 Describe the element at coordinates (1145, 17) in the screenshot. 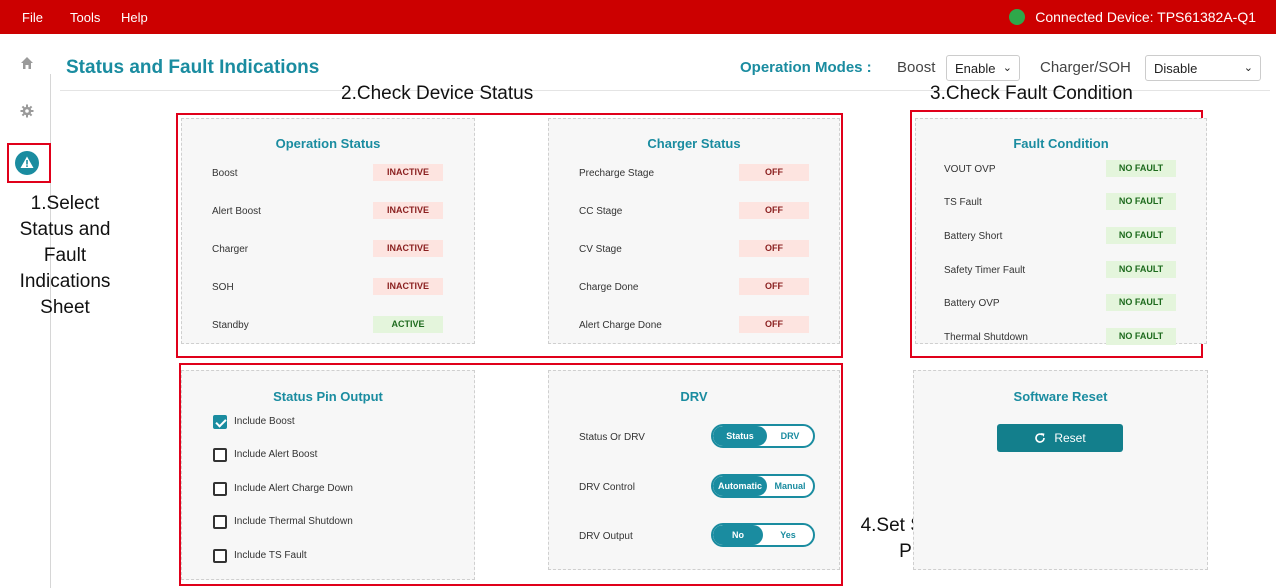

I see `connection-text: Connected Device: TPS61382A-Q1` at that location.